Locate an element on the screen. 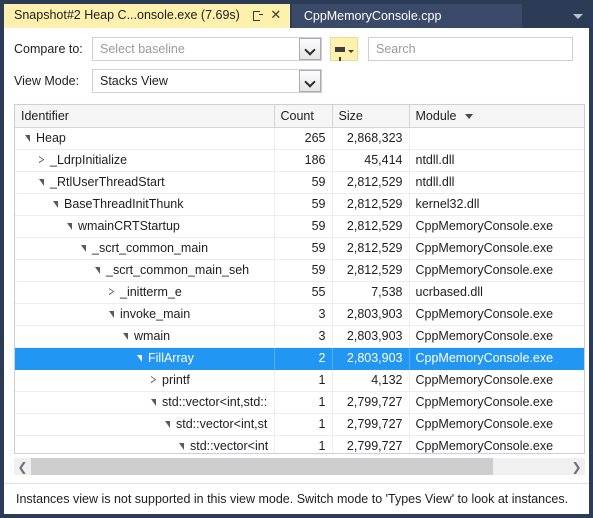  tab-snapshot-heap: Snapshot#2 Heap C...onsole.exe (7.69s) ✕ is located at coordinates (147, 16).